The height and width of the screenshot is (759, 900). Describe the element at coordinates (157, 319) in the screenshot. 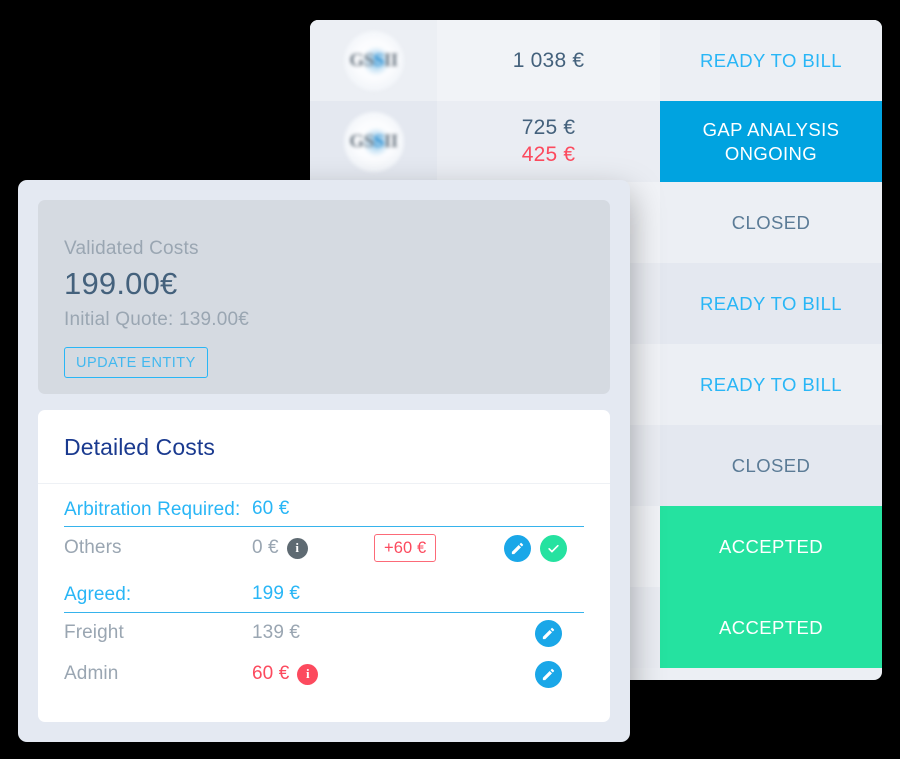

I see `initial-quote-text: Initial Quote: 139.00€` at that location.